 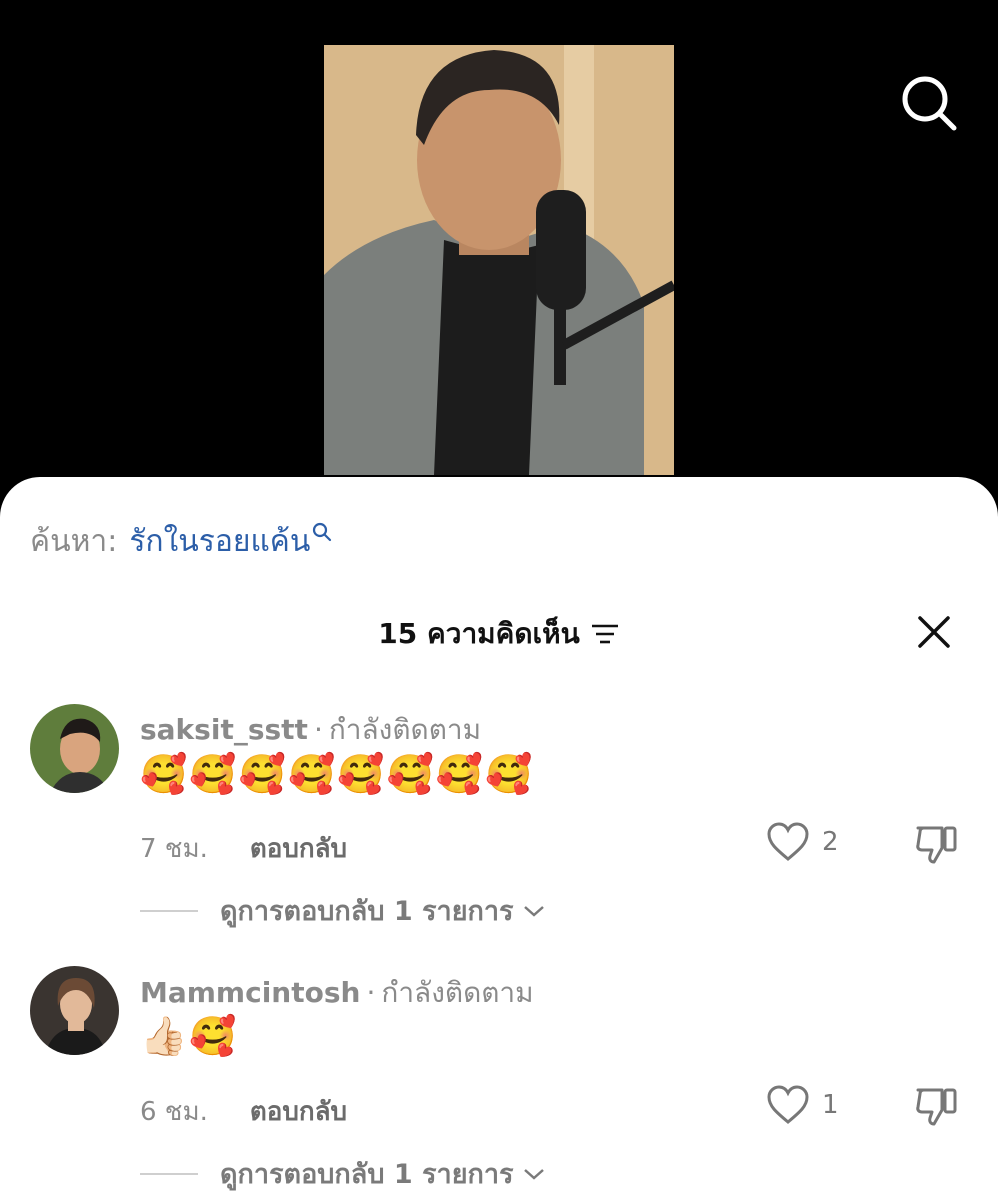 What do you see at coordinates (74, 541) in the screenshot?
I see `search-prefix: ค้นหา:` at bounding box center [74, 541].